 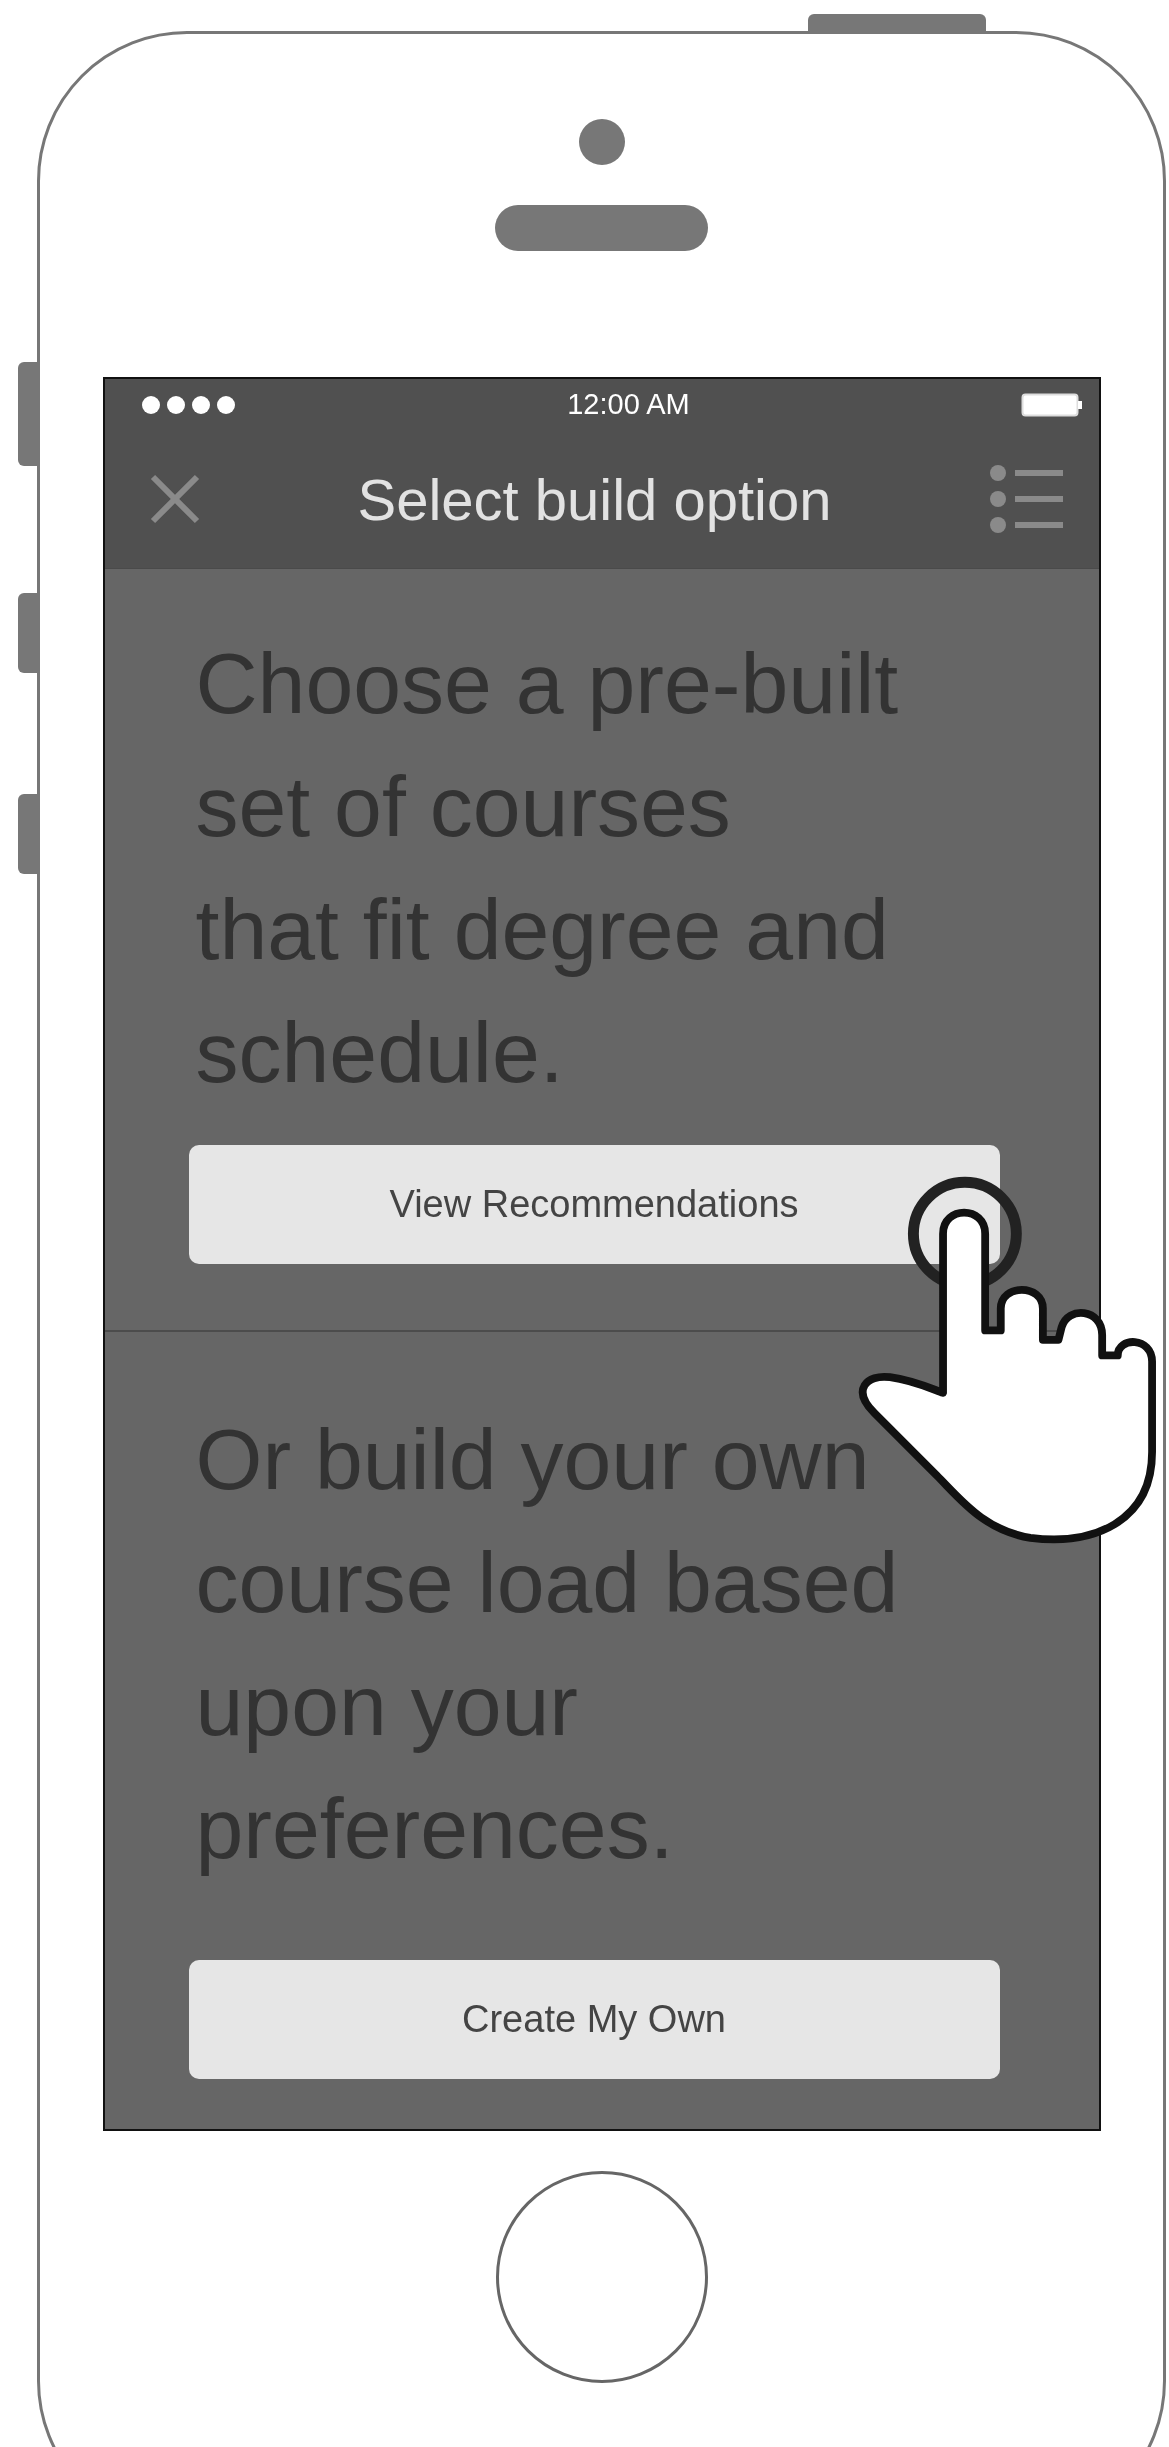 What do you see at coordinates (1051, 404) in the screenshot?
I see `battery-icon` at bounding box center [1051, 404].